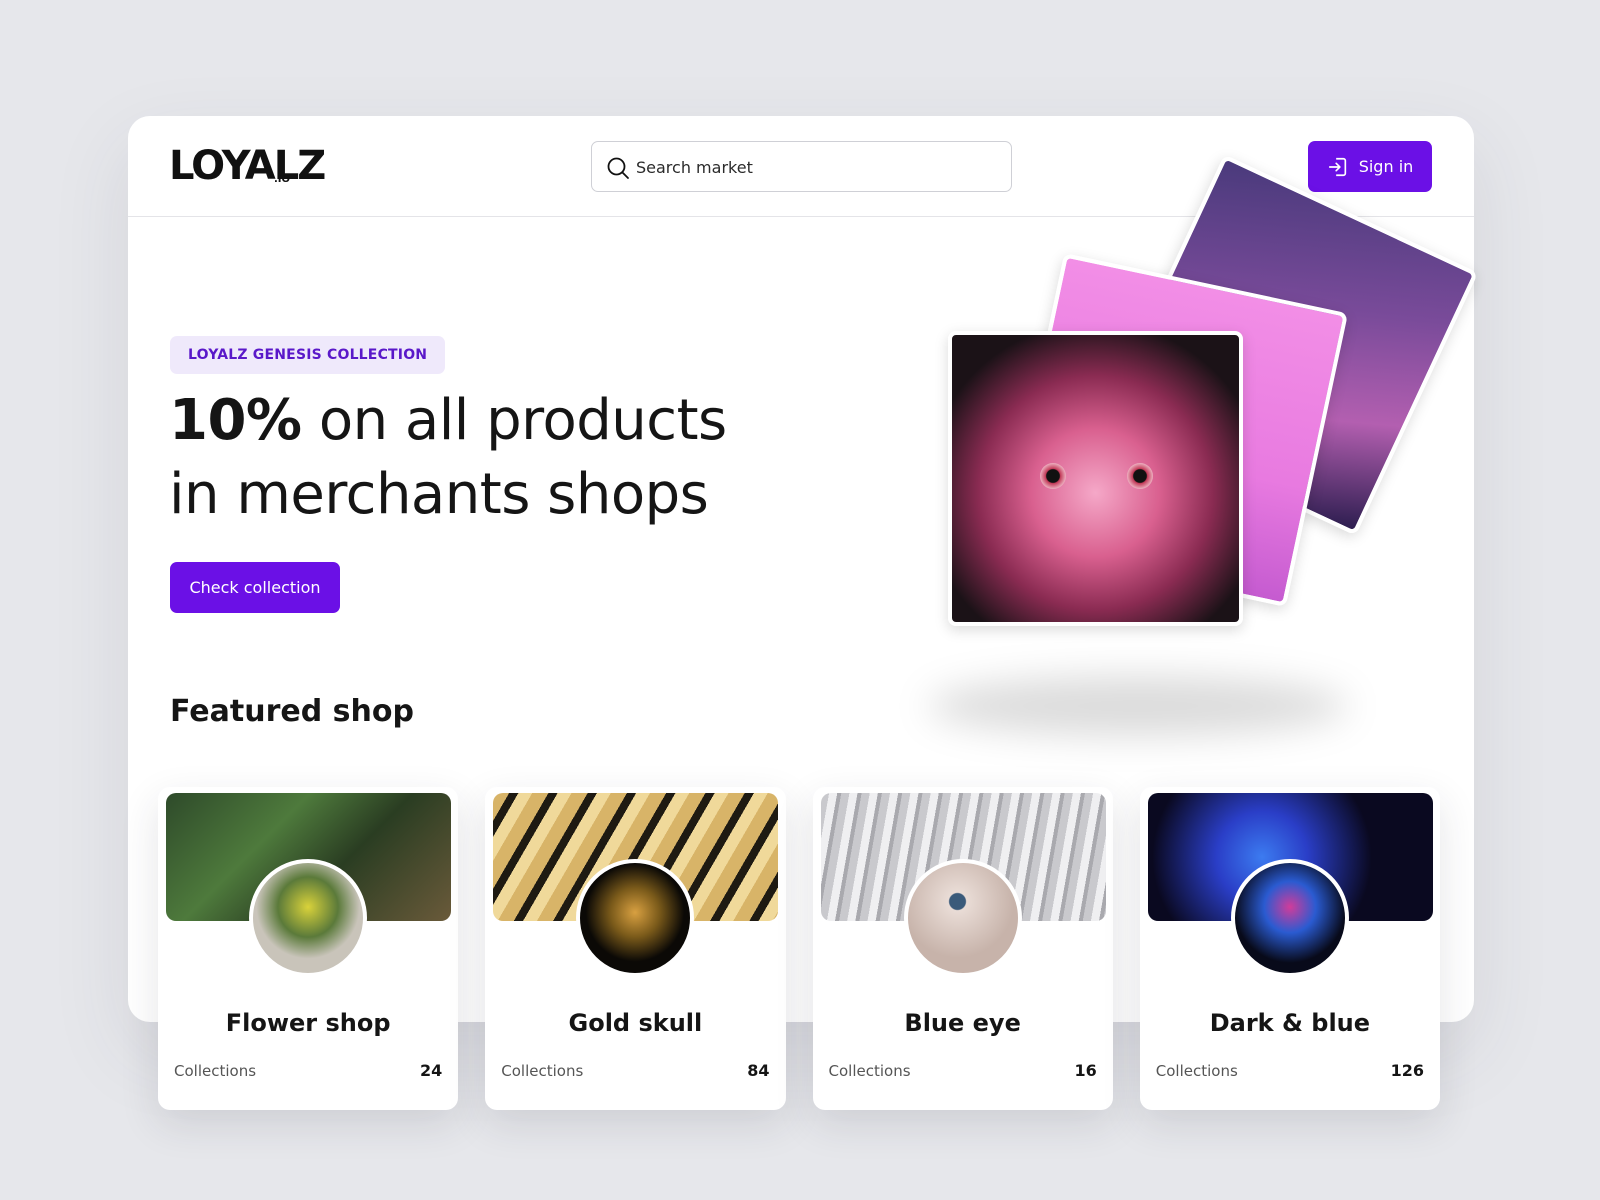 This screenshot has height=1200, width=1600. I want to click on collection-badge: LOYALZ GENESIS COLLECTION, so click(308, 355).